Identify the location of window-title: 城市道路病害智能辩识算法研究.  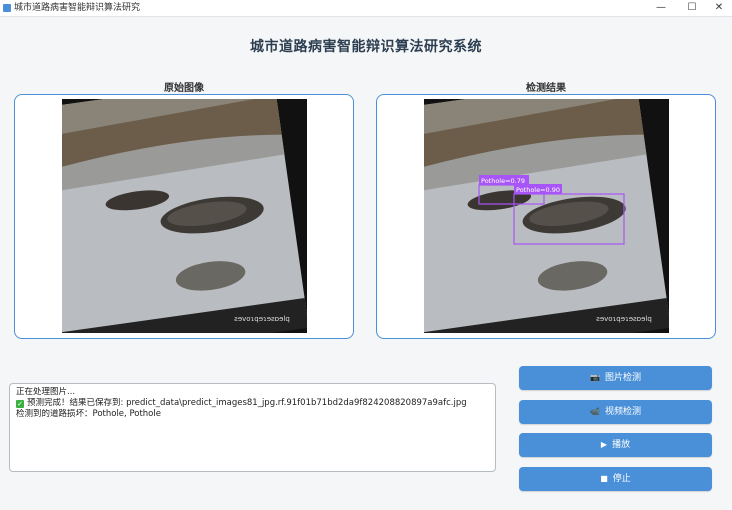
(77, 8).